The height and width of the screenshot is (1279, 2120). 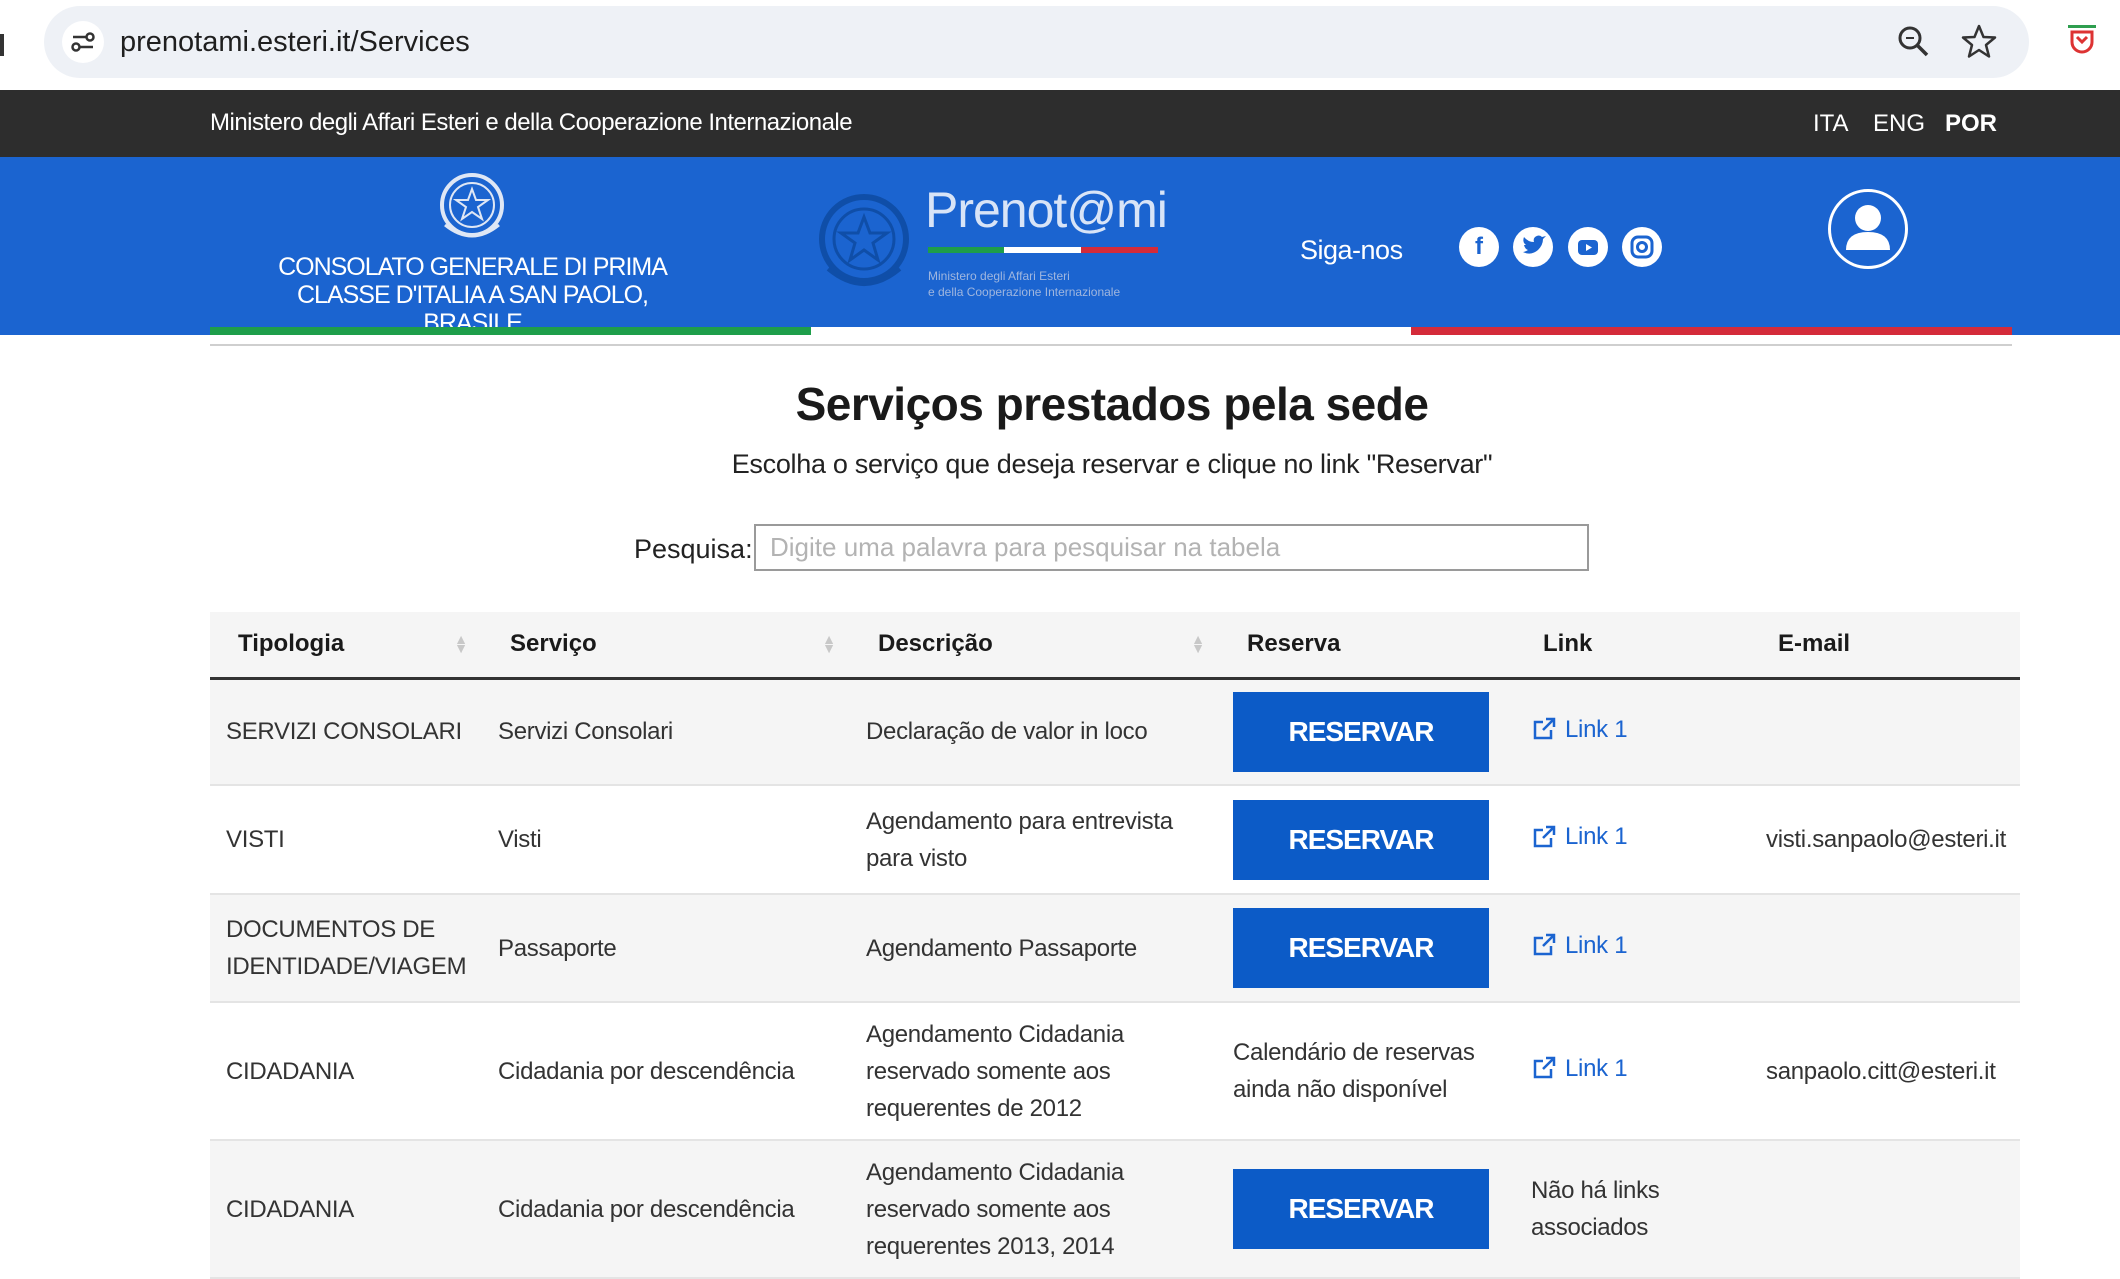 What do you see at coordinates (1899, 124) in the screenshot?
I see `lang-eng: ENG` at bounding box center [1899, 124].